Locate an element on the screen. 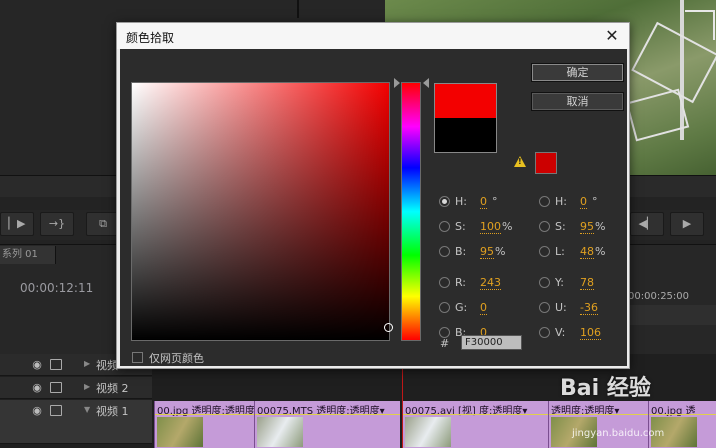  hue-slider-arrow-right-icon is located at coordinates (426, 83).